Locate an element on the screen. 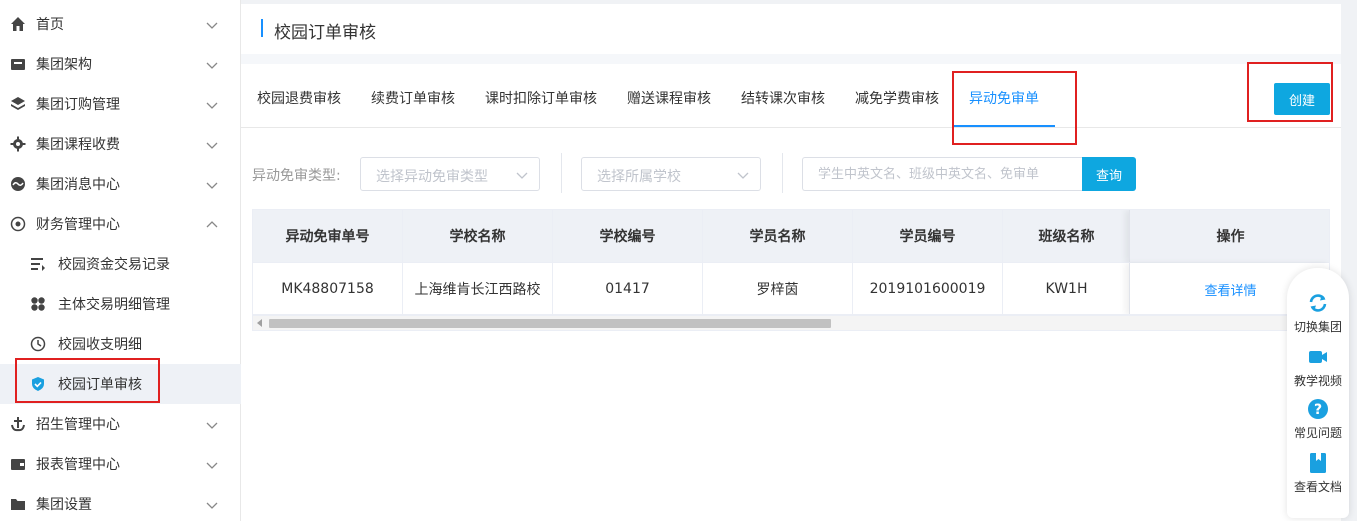 The image size is (1357, 521). clock-icon is located at coordinates (38, 344).